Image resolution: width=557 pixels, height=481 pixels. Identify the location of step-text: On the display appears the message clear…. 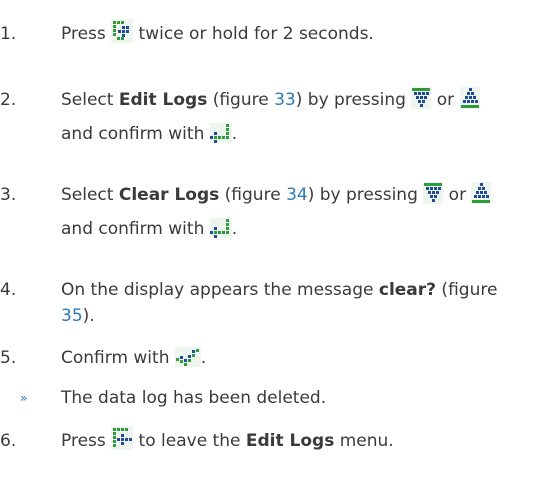
(279, 303).